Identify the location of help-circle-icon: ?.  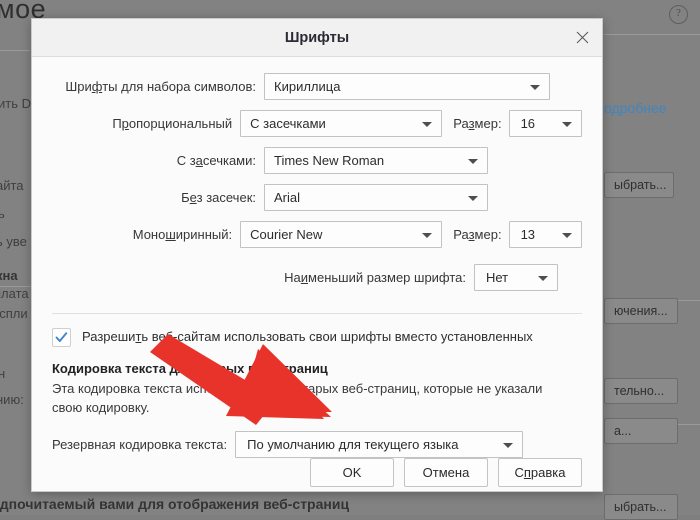
(678, 14).